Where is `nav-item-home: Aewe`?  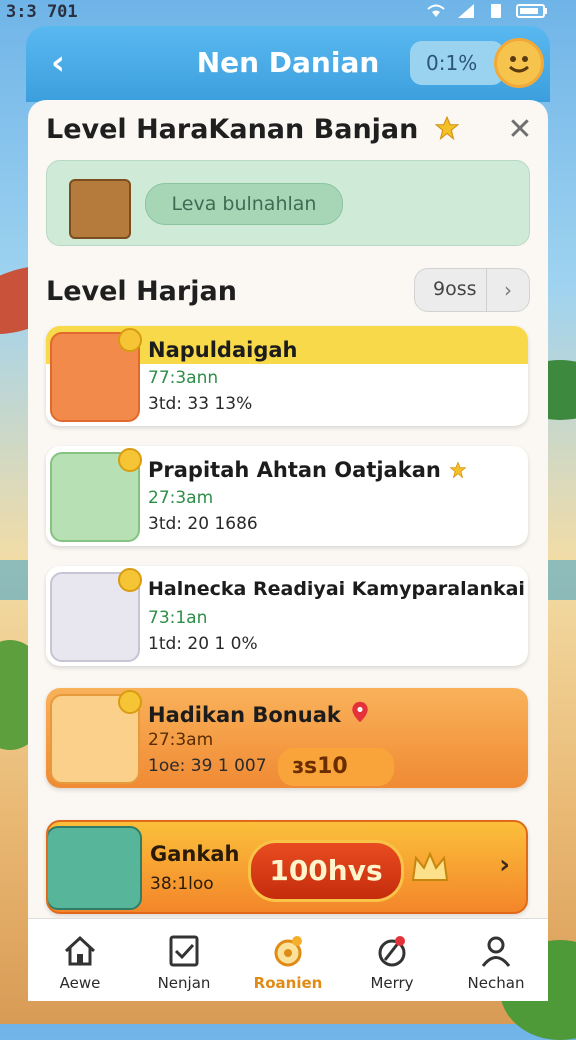 nav-item-home: Aewe is located at coordinates (80, 960).